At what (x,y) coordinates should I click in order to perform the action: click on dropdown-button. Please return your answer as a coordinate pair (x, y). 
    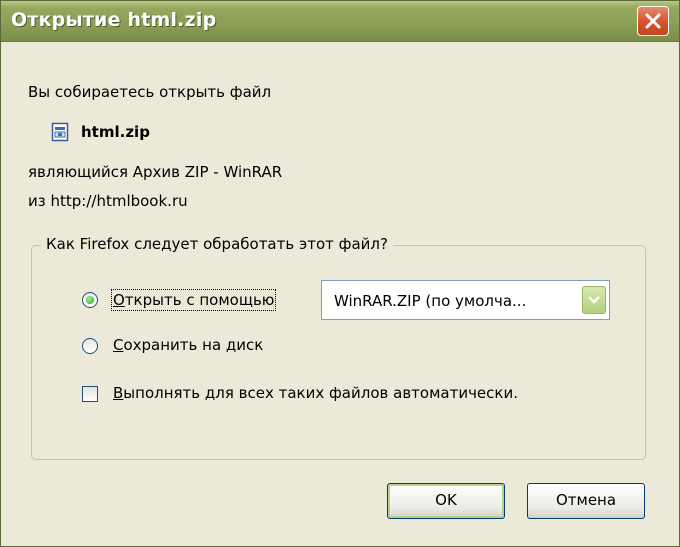
    Looking at the image, I should click on (594, 300).